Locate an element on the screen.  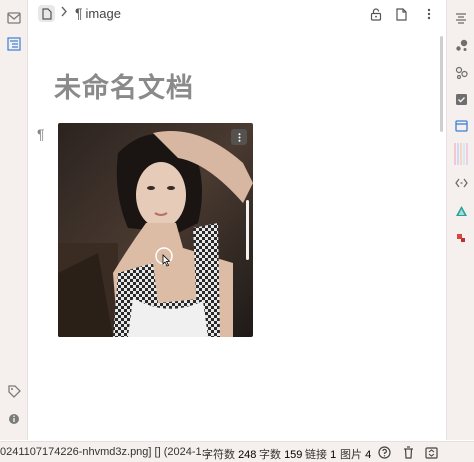
document-icon is located at coordinates (401, 14).